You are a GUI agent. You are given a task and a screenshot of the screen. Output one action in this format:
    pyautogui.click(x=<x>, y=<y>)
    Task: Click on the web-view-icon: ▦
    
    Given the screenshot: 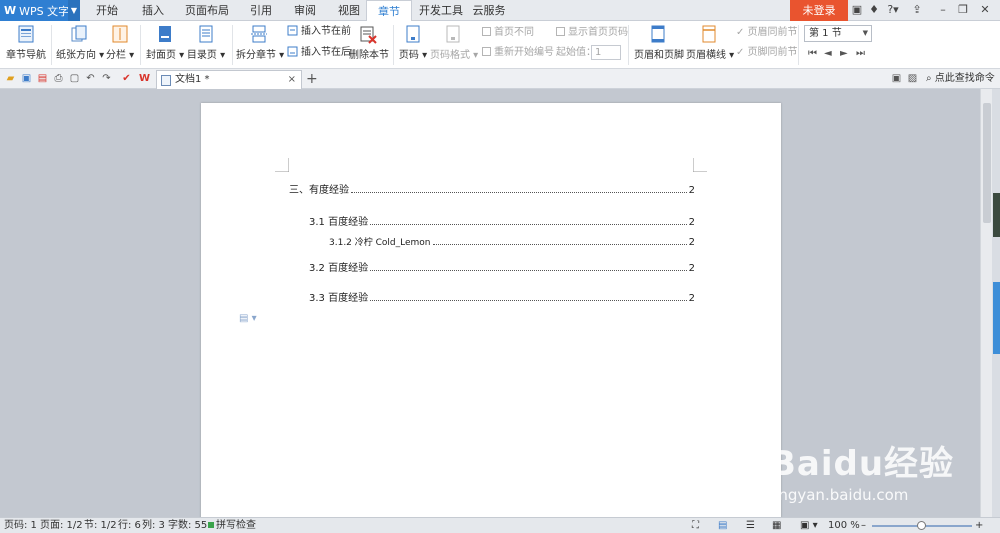 What is the action you would take?
    pyautogui.click(x=776, y=526)
    